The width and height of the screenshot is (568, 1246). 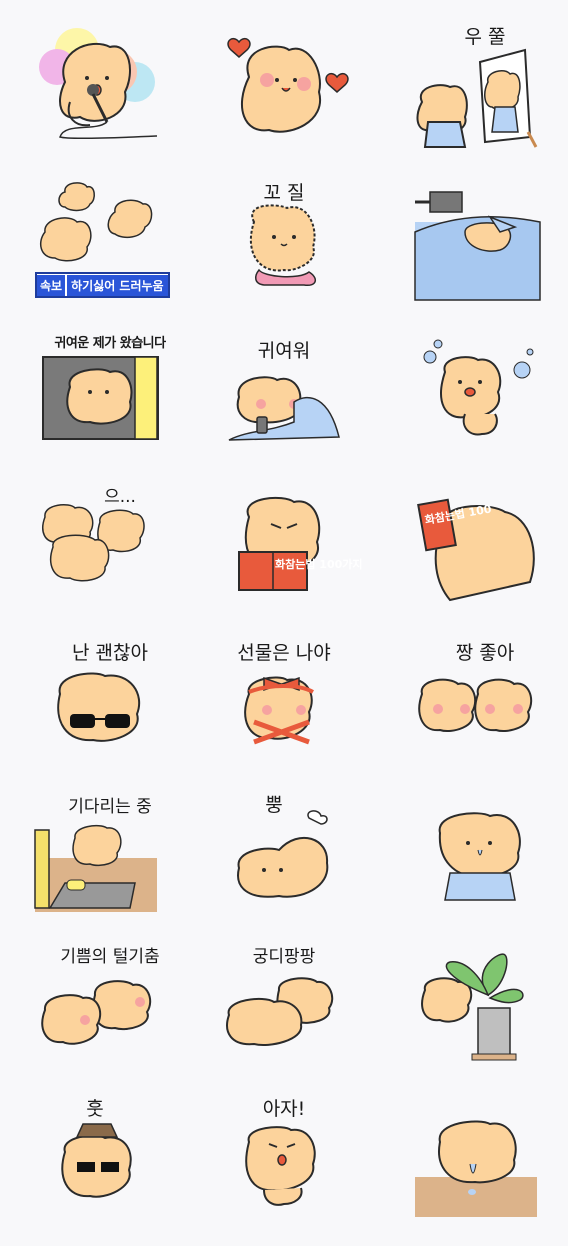 What do you see at coordinates (319, 564) in the screenshot?
I see `book-title: 화참는법 100가지` at bounding box center [319, 564].